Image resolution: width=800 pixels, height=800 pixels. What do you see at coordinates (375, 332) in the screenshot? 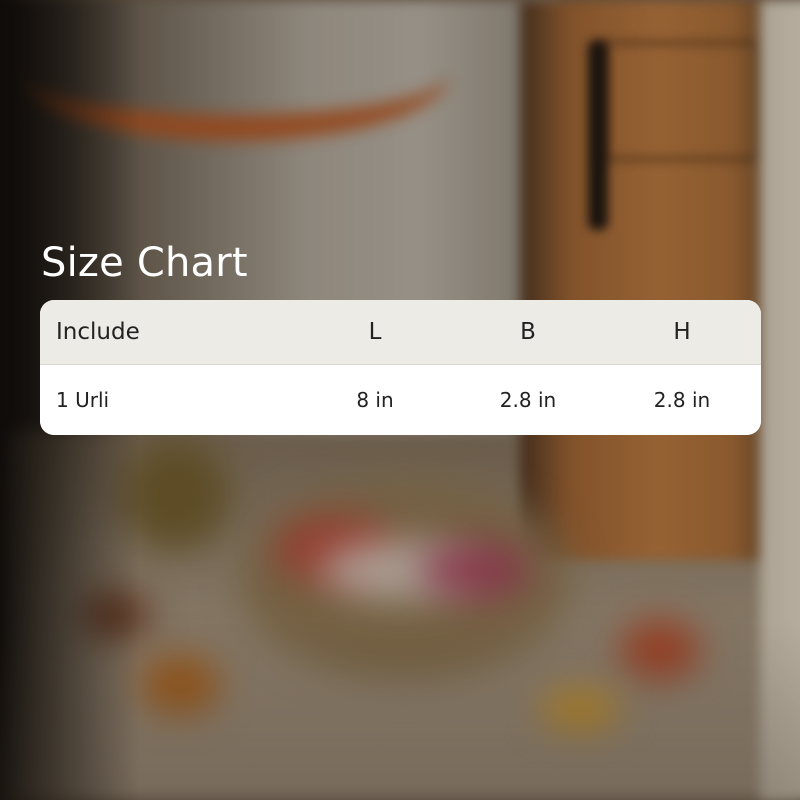
I see `header-length: L` at bounding box center [375, 332].